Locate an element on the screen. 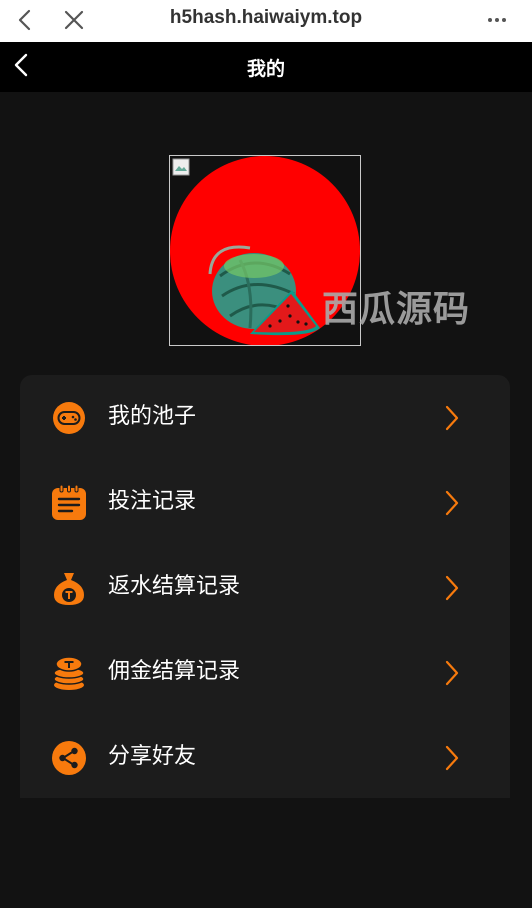 The height and width of the screenshot is (908, 532). menu-item-label: 我的池子 is located at coordinates (152, 416).